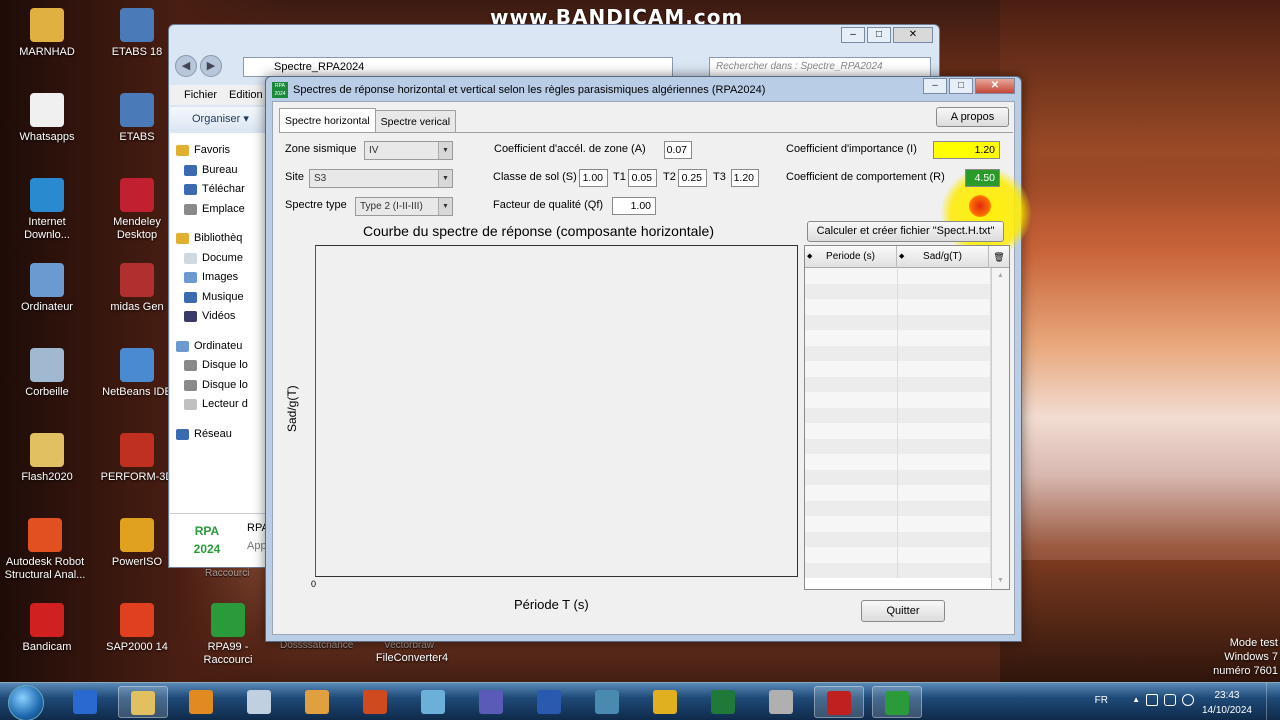 The image size is (1280, 720). I want to click on col-sadg-header: ◆ Sad/g(T), so click(943, 257).